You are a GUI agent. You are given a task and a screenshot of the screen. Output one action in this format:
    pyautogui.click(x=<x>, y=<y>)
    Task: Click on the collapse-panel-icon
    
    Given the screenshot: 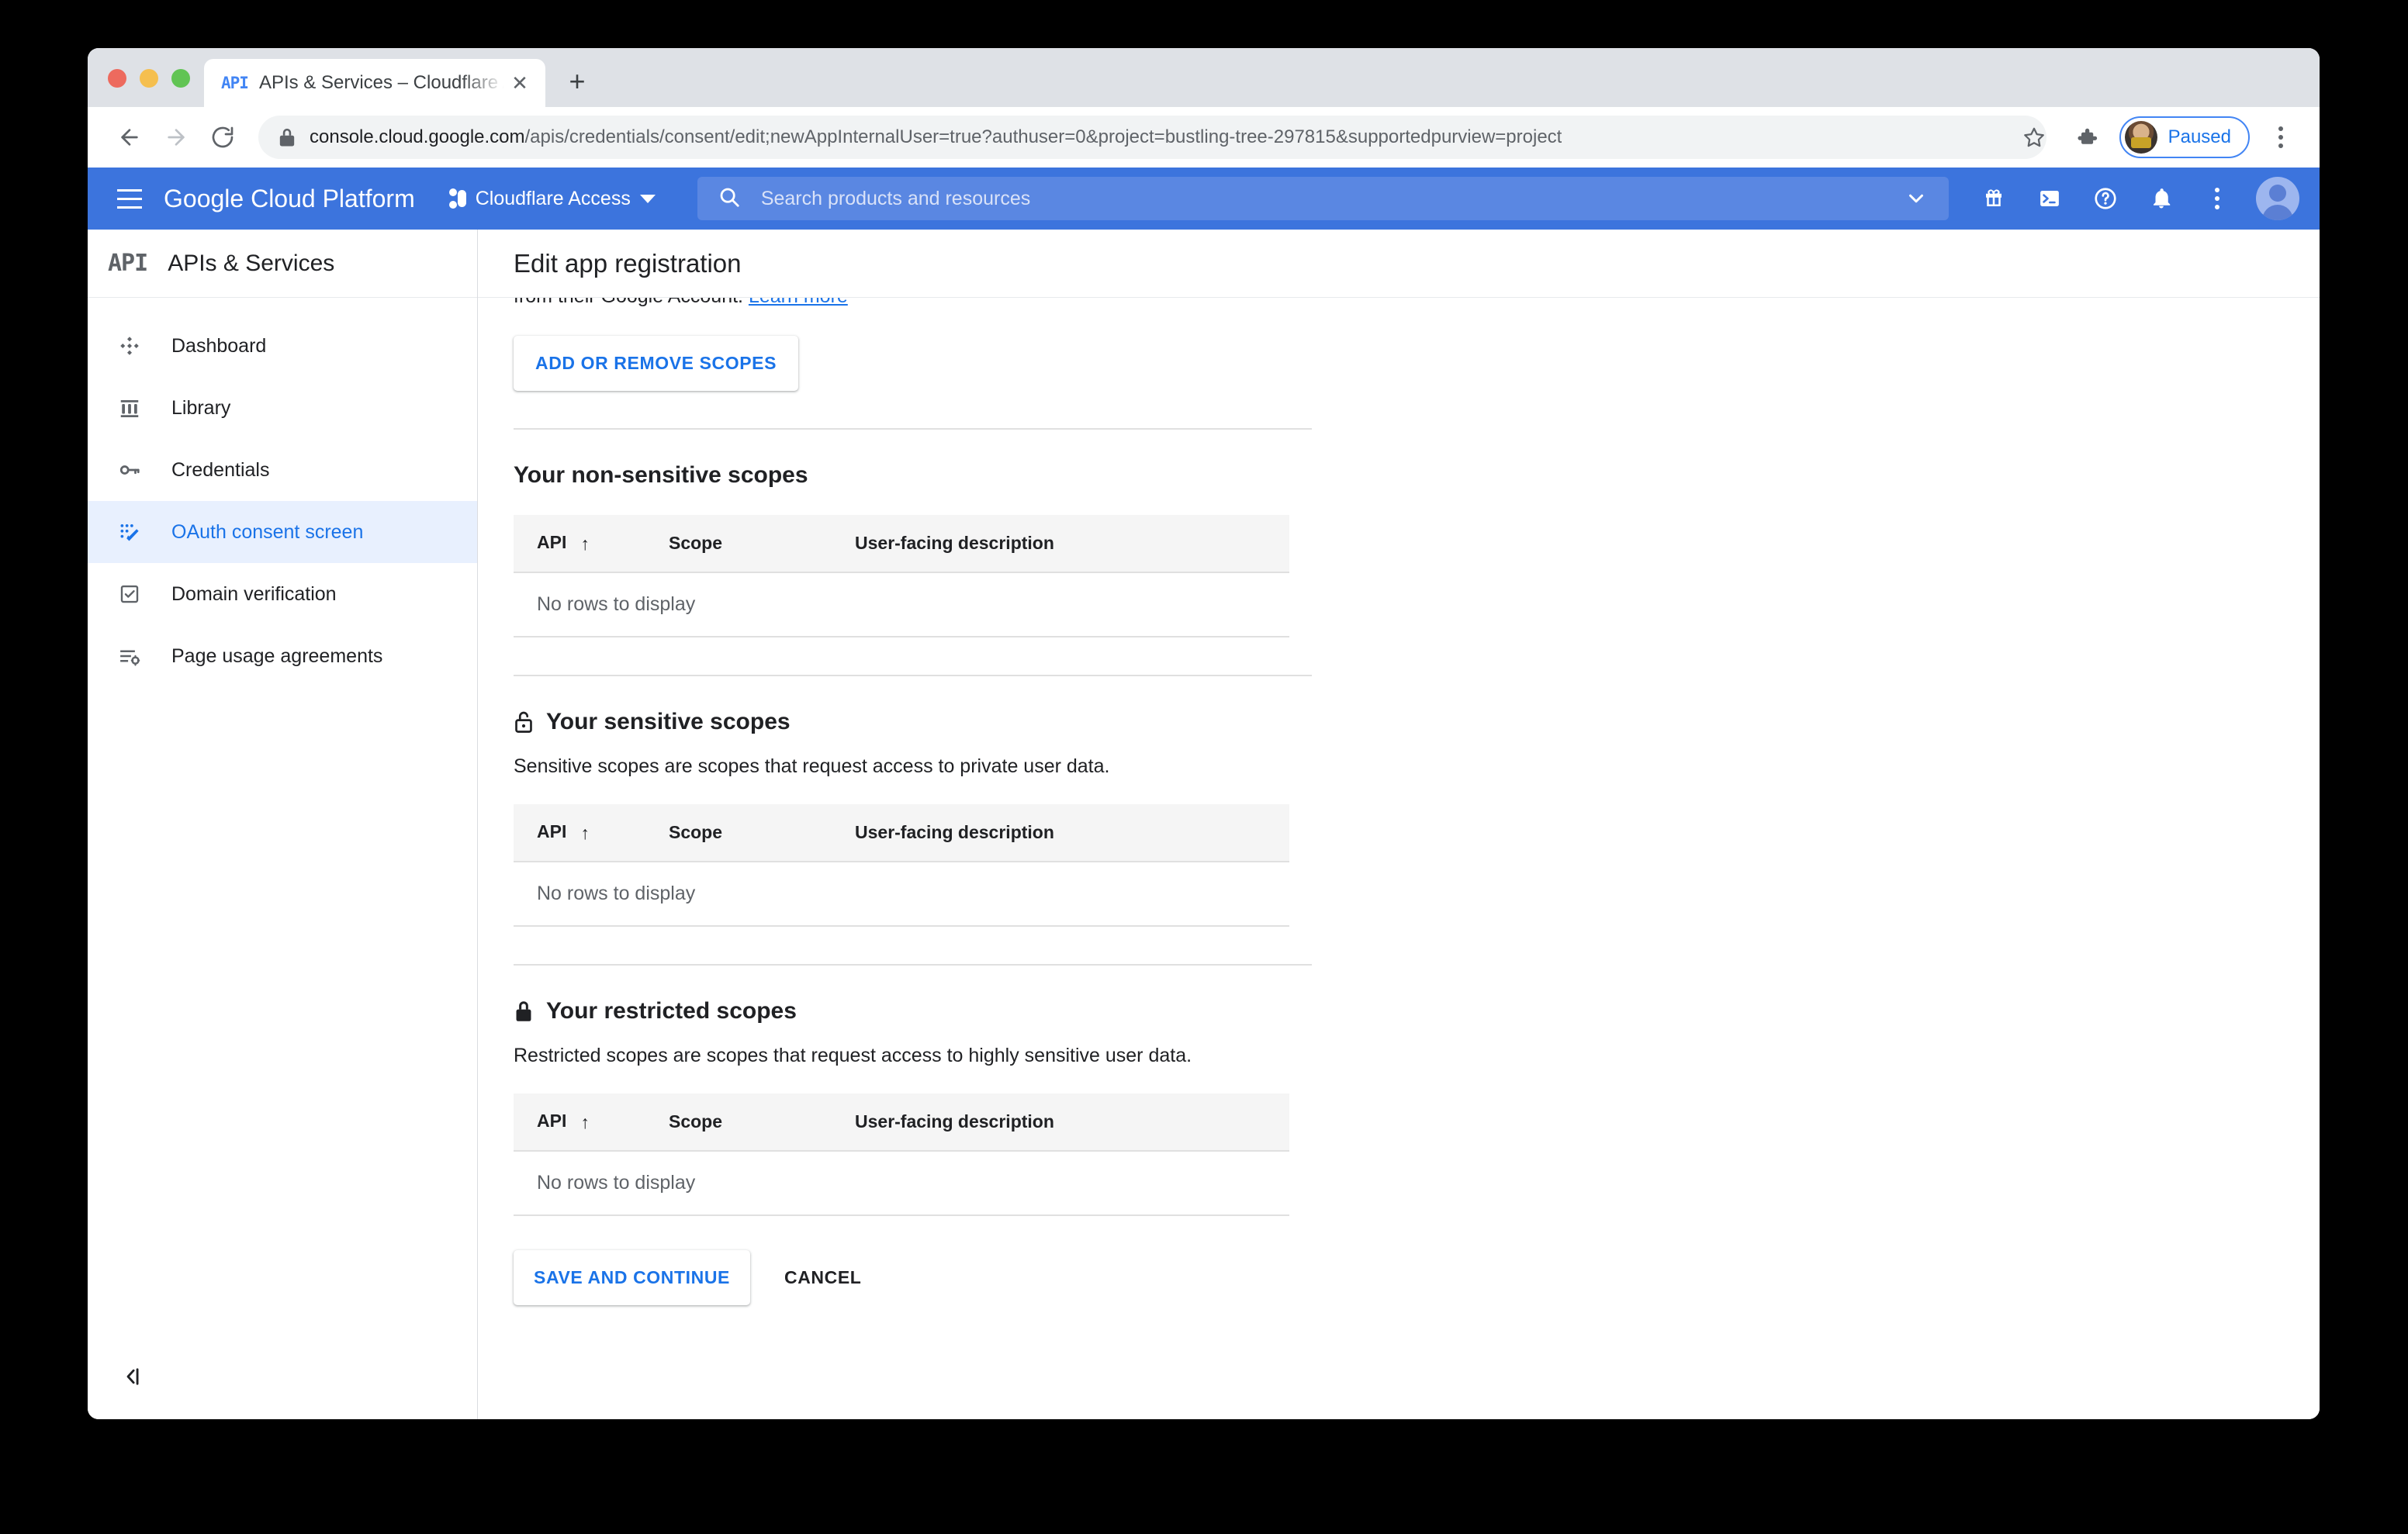 What is the action you would take?
    pyautogui.click(x=132, y=1376)
    